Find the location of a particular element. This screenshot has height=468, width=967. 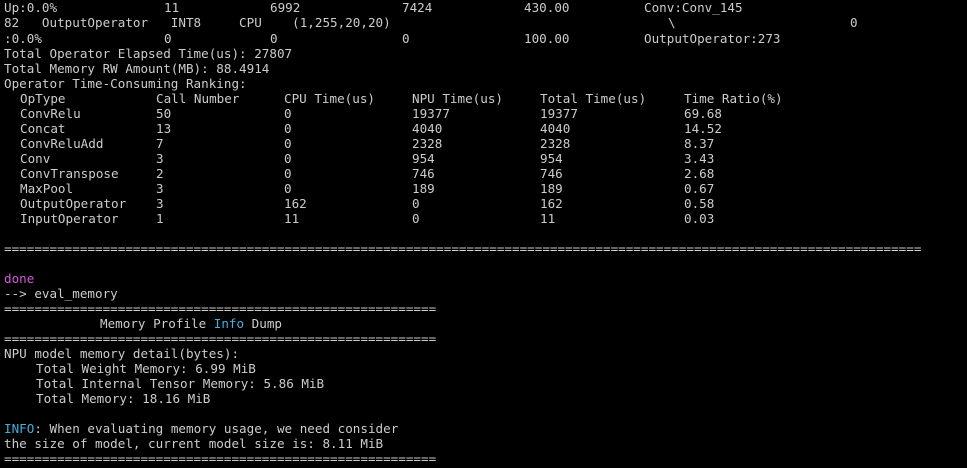

profile-cell: 6992 is located at coordinates (285, 7).